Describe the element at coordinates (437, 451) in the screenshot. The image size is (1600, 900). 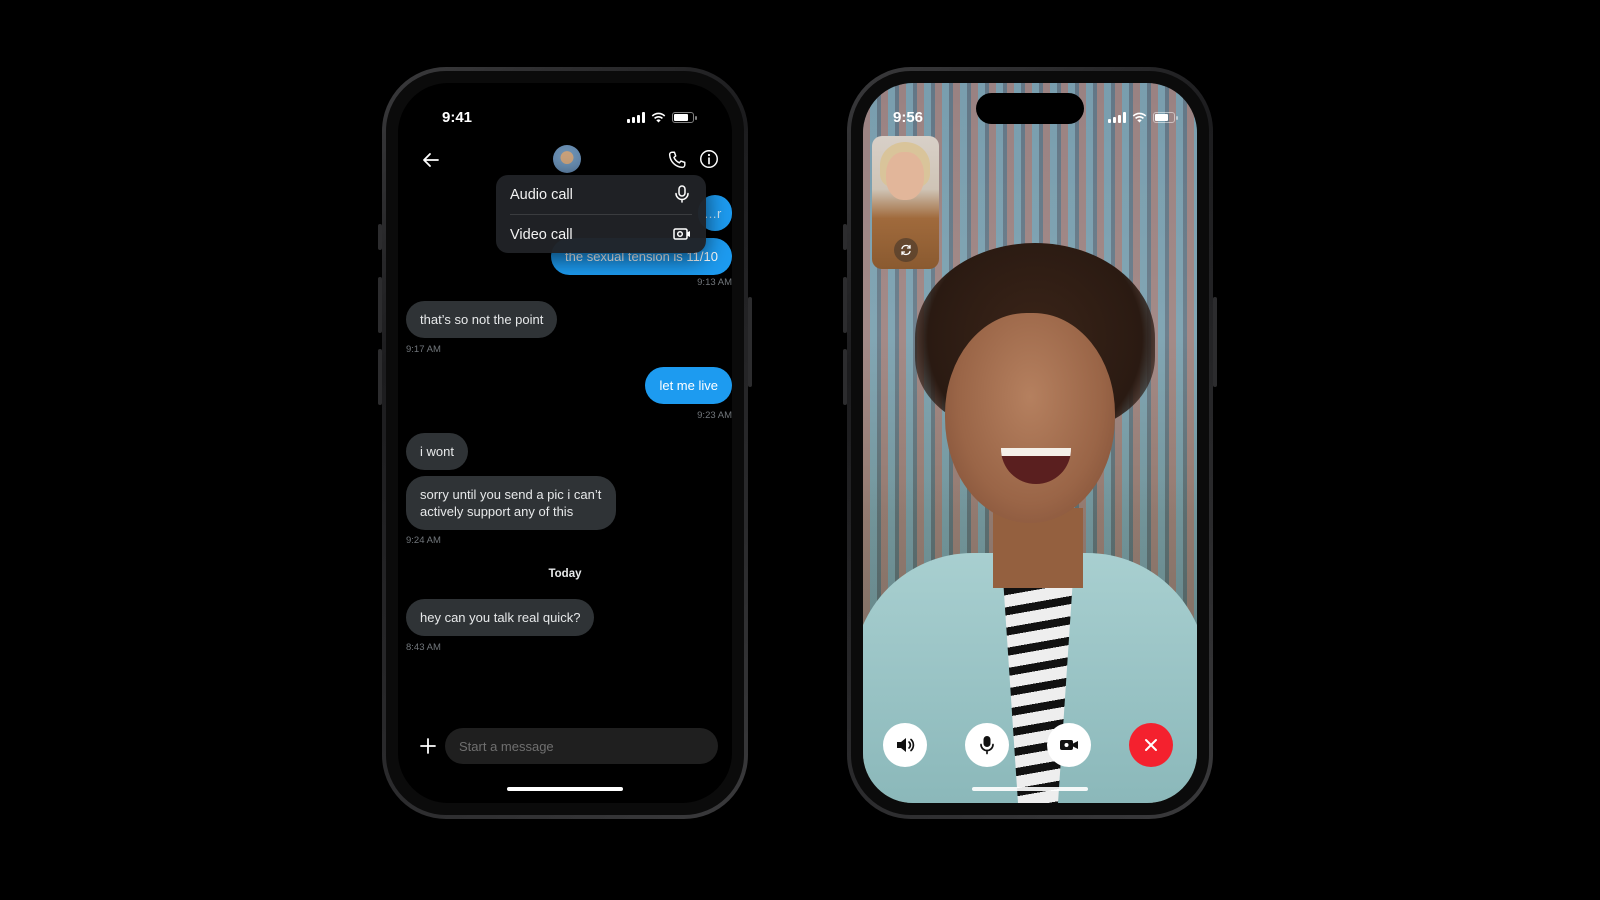
I see `message-bubble-incoming: i wont` at that location.